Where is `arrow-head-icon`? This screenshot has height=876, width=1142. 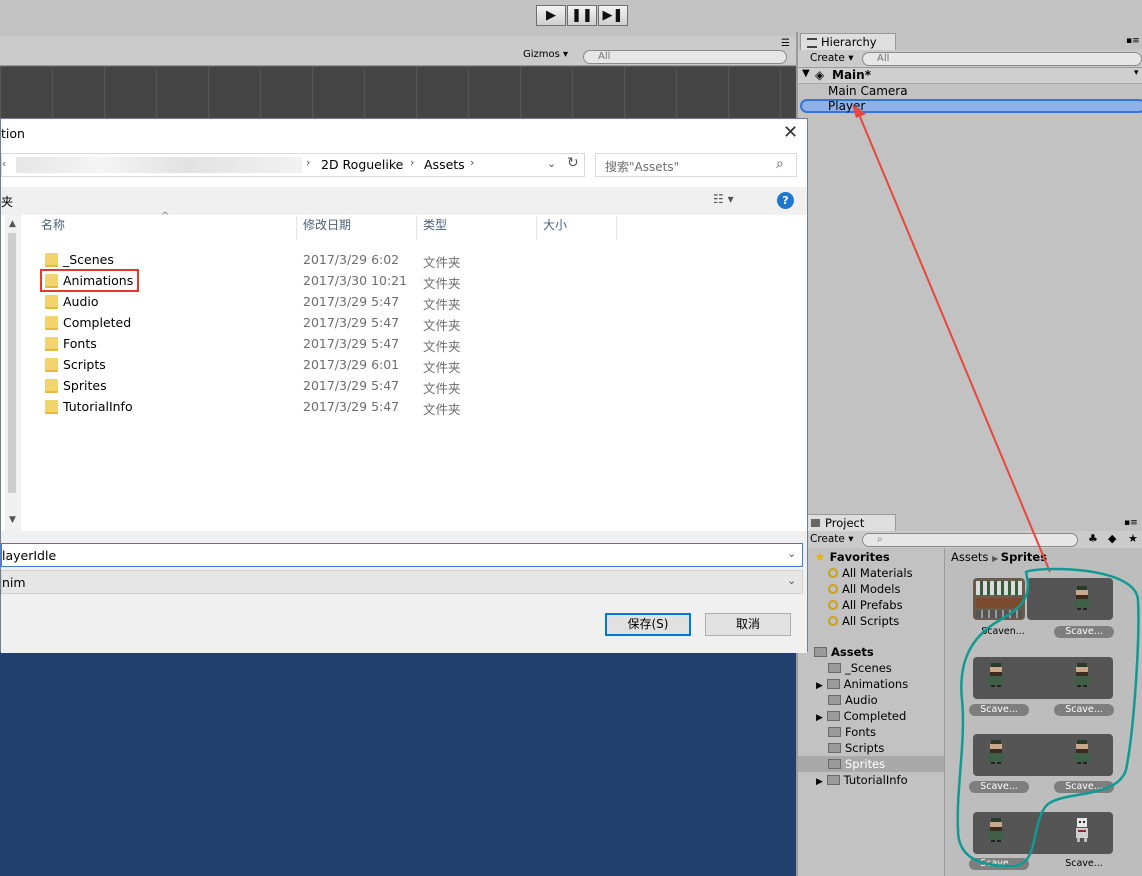
arrow-head-icon is located at coordinates (859, 111).